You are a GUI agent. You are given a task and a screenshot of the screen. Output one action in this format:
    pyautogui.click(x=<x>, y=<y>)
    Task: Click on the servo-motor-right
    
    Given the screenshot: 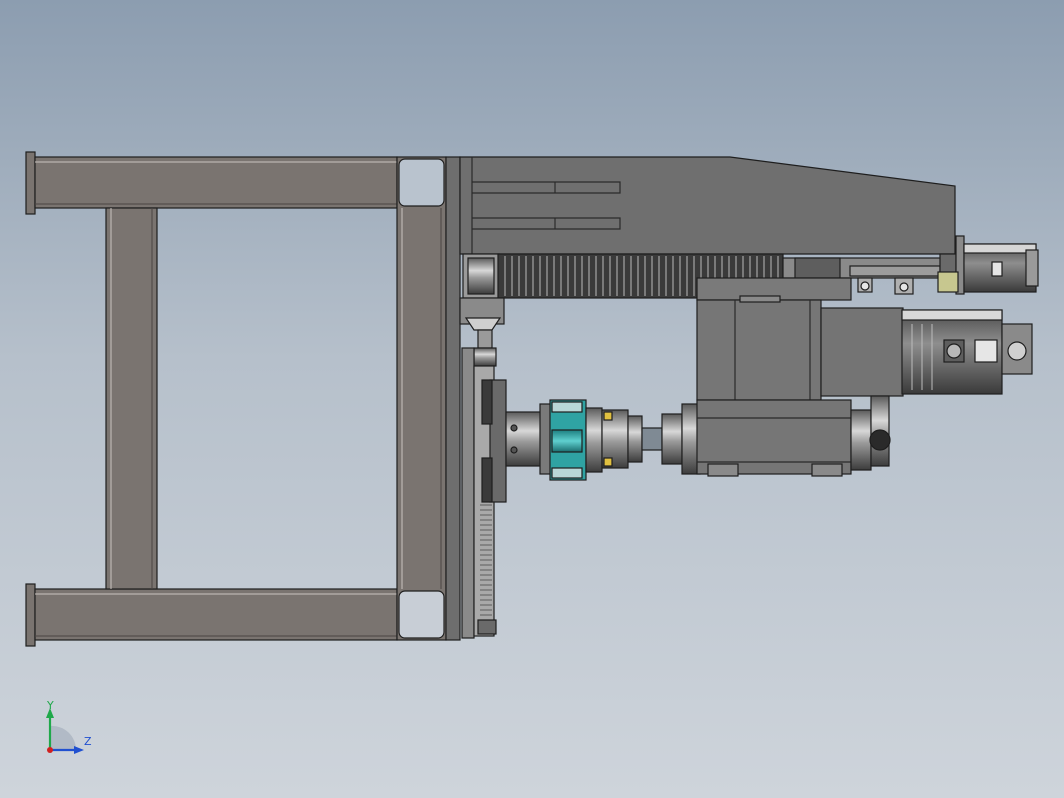 What is the action you would take?
    pyautogui.click(x=967, y=352)
    